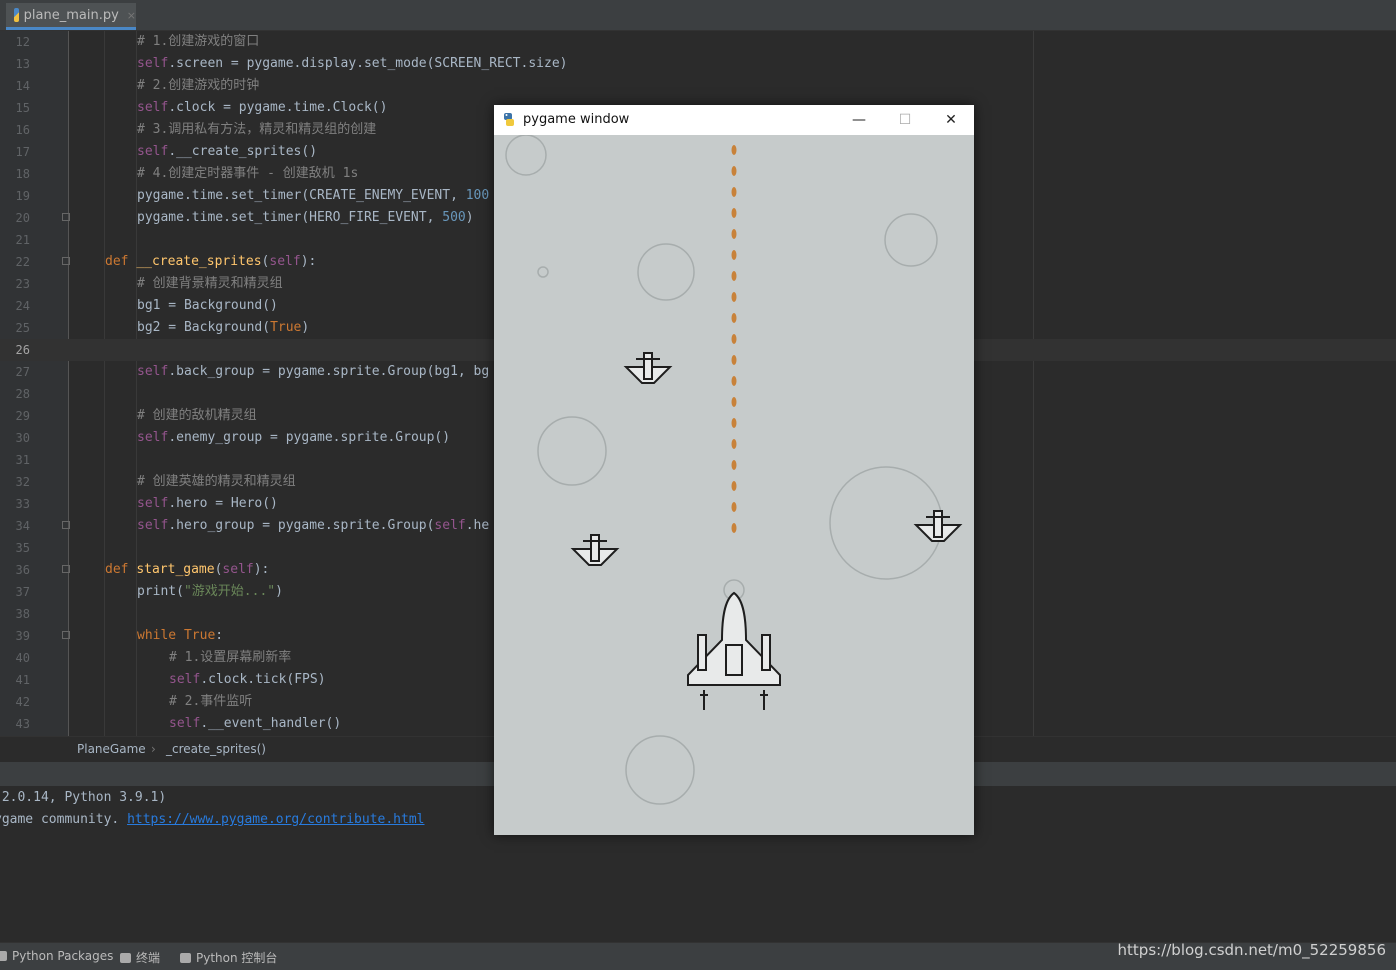 The width and height of the screenshot is (1396, 970). What do you see at coordinates (237, 958) in the screenshot?
I see `python-console-label: Python 控制台` at bounding box center [237, 958].